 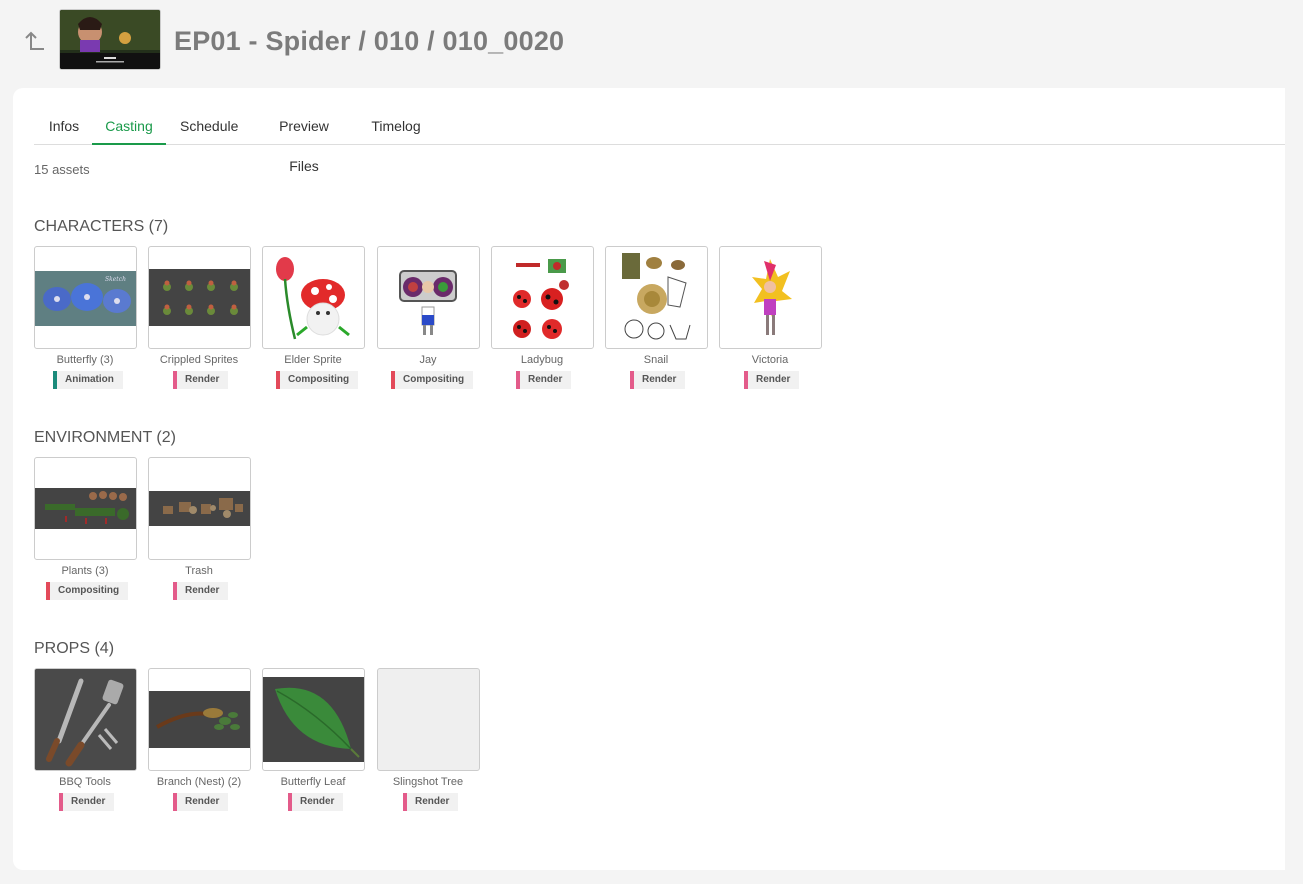 I want to click on asset-name: Jay, so click(x=428, y=360).